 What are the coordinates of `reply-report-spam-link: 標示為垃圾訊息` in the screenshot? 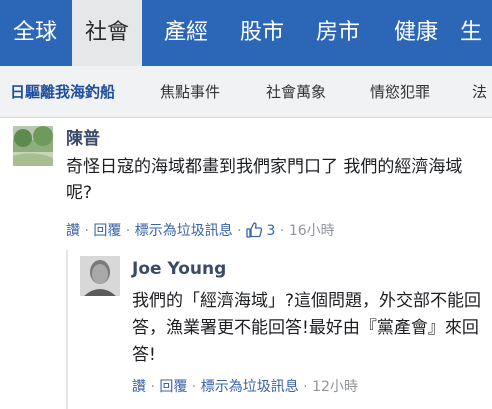 It's located at (250, 387).